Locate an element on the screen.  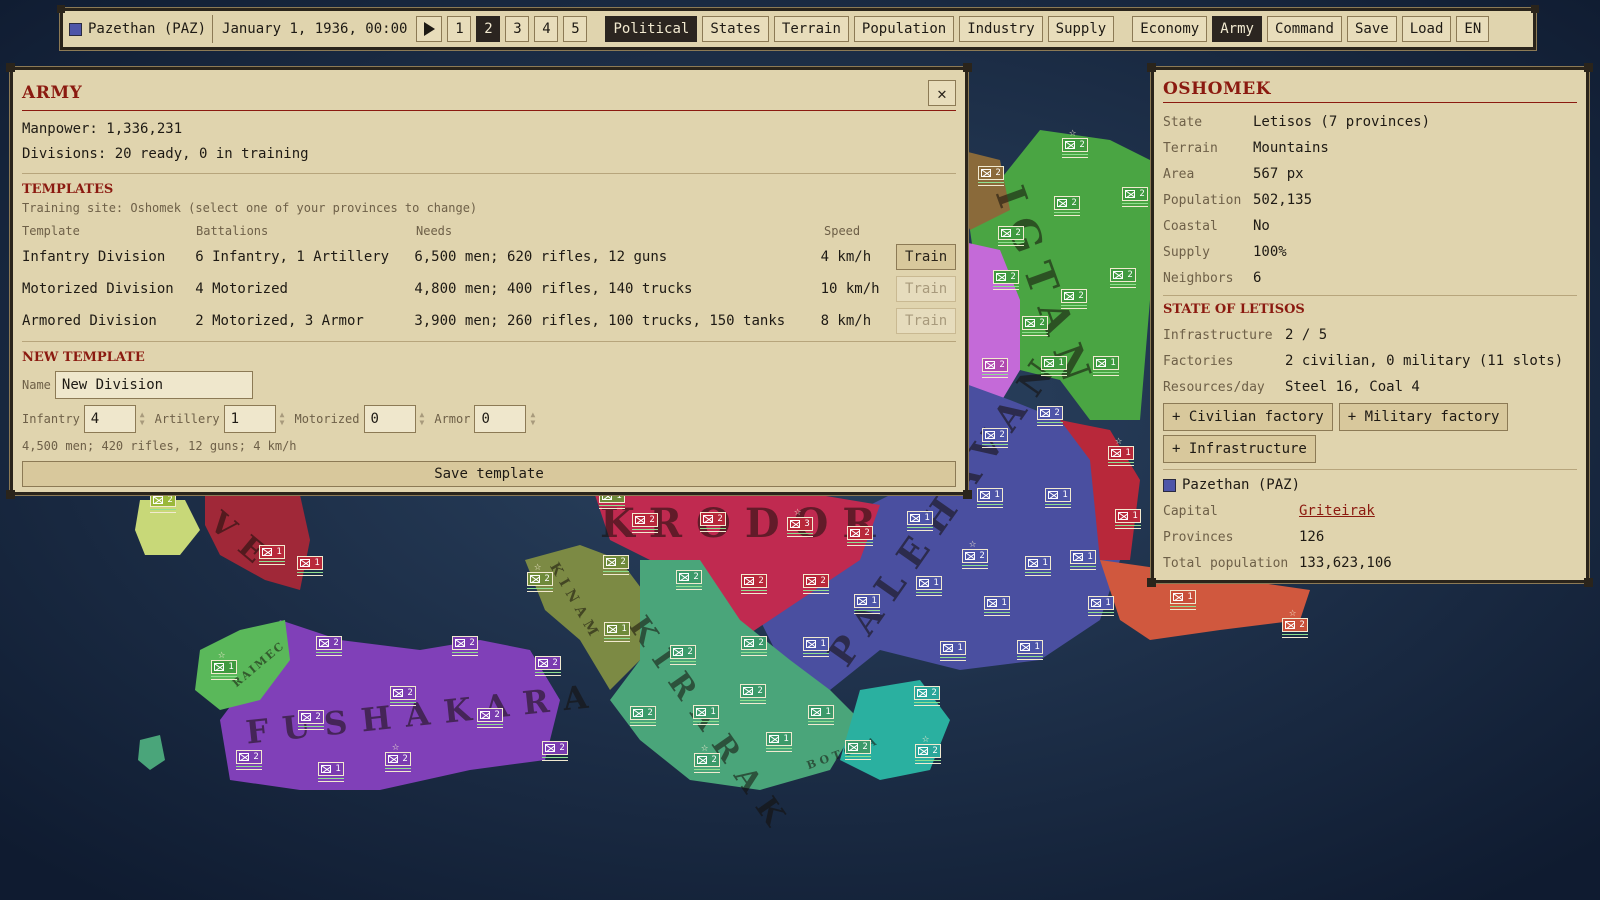
country-selector: Pazethan (PAZ) is located at coordinates (141, 29).